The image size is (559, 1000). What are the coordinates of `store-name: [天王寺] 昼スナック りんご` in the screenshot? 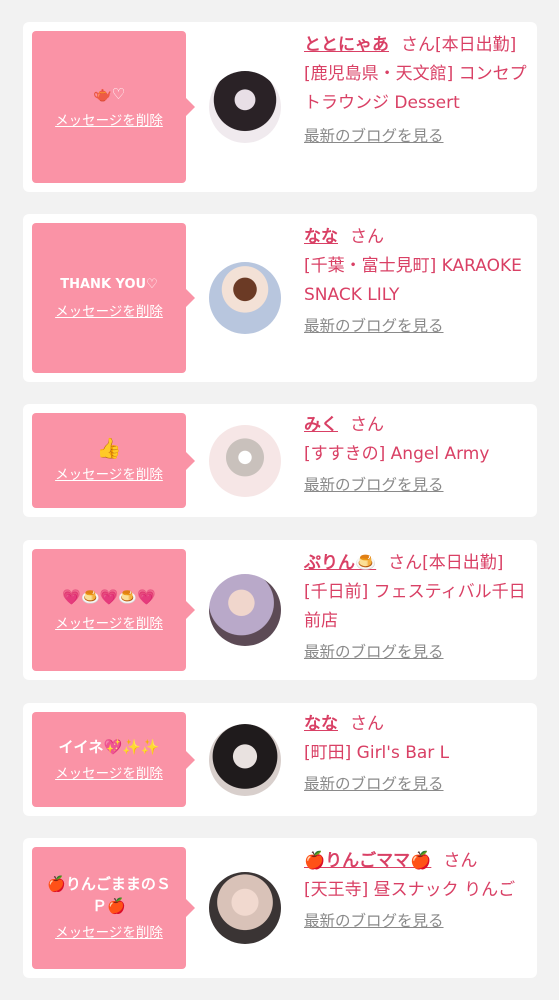 It's located at (410, 890).